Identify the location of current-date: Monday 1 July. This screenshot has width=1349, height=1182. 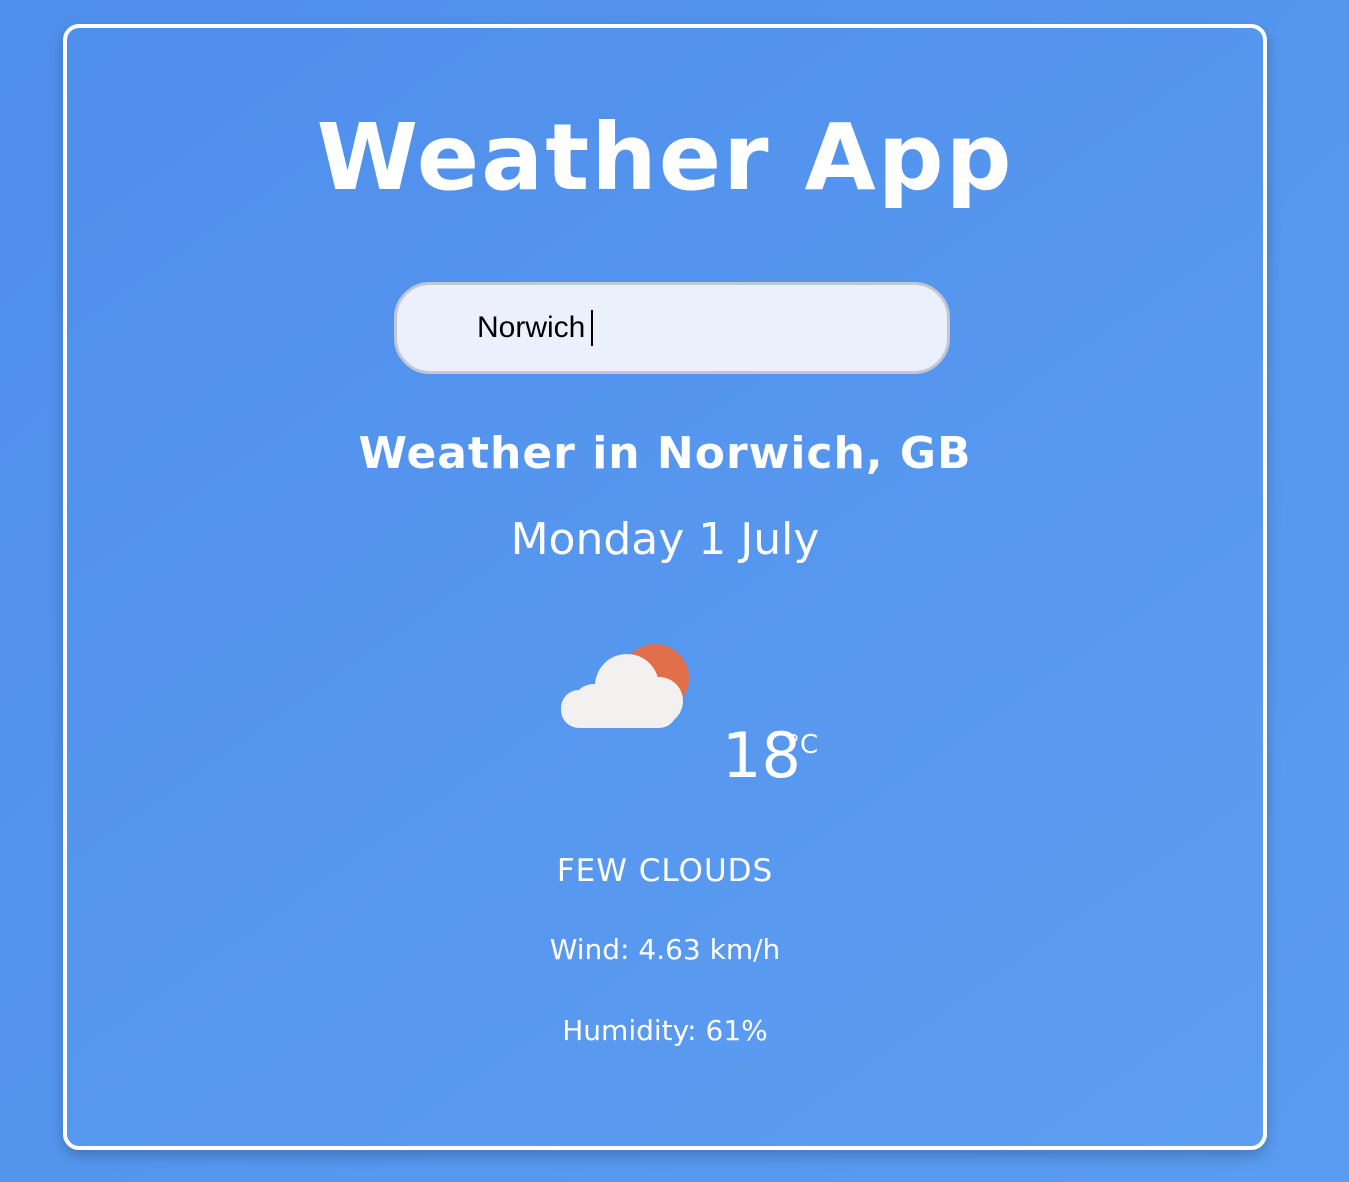
(665, 539).